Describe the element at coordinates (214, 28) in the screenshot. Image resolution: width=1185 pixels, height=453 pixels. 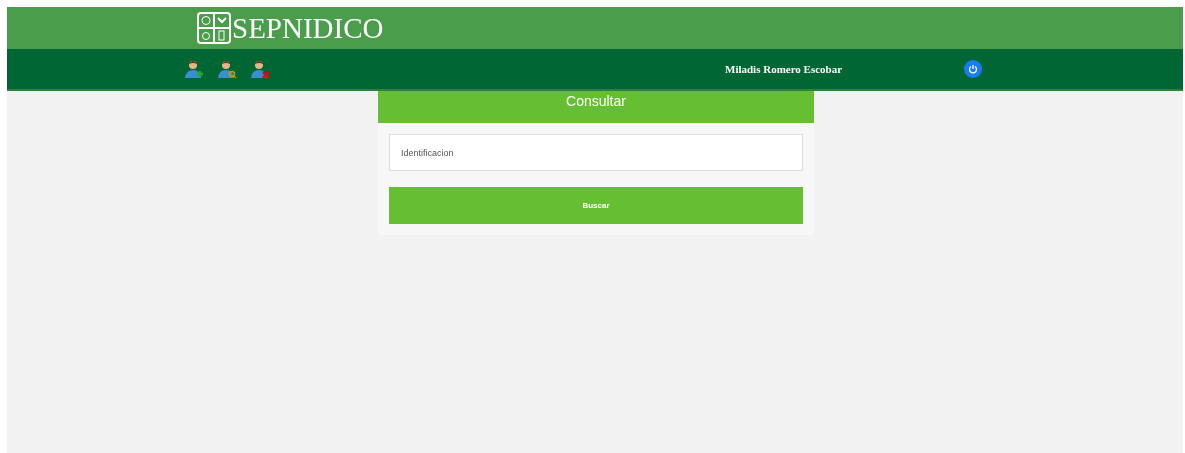
I see `logo-icon` at that location.